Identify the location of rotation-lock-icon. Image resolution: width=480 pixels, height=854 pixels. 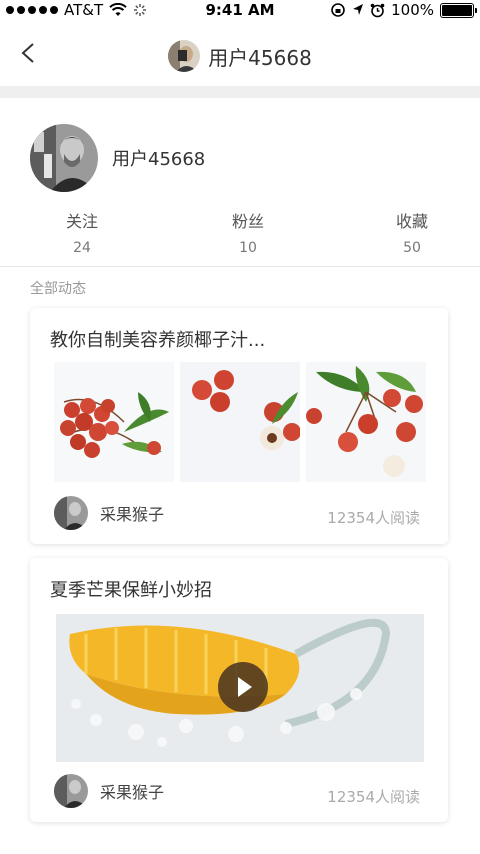
(338, 10).